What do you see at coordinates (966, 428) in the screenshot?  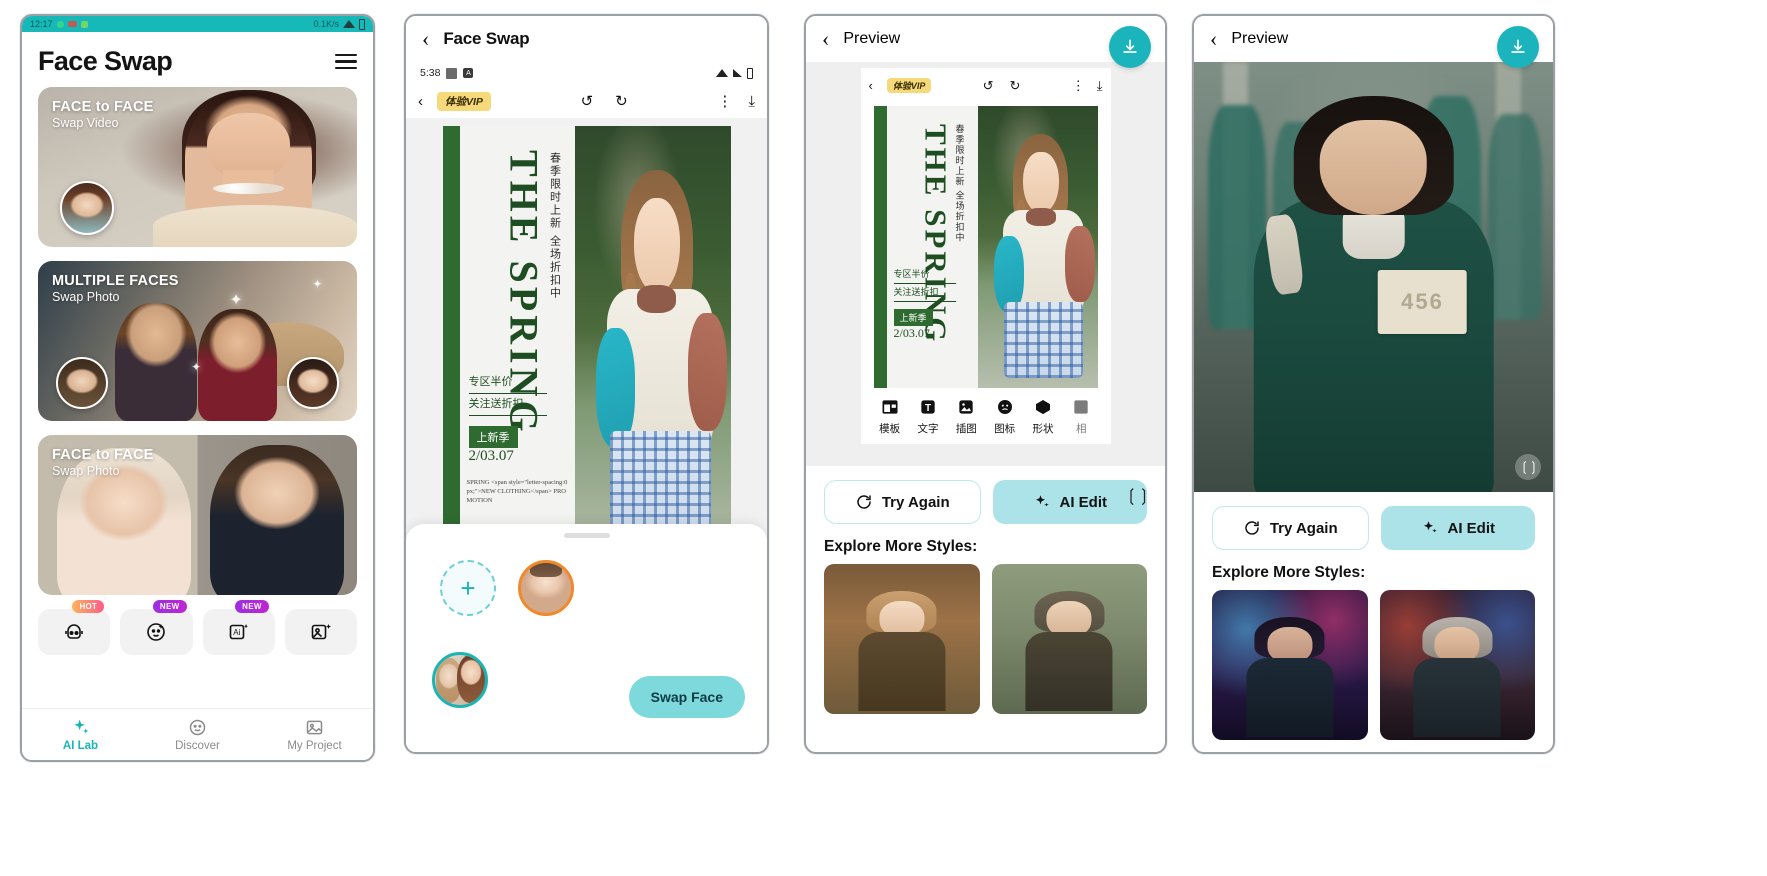 I see `edit-tool-label: 插图` at bounding box center [966, 428].